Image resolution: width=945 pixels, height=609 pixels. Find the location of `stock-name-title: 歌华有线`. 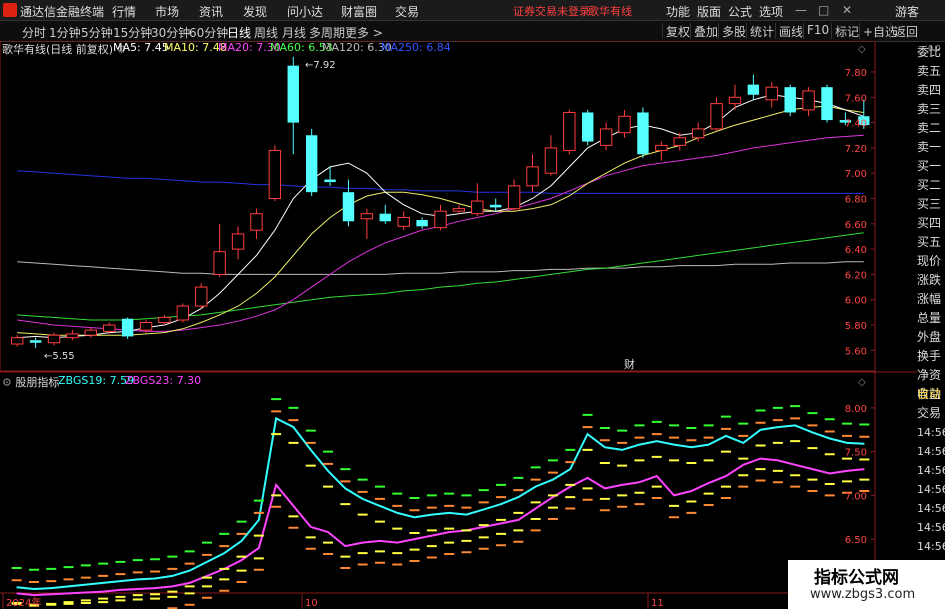

stock-name-title: 歌华有线 is located at coordinates (610, 11).